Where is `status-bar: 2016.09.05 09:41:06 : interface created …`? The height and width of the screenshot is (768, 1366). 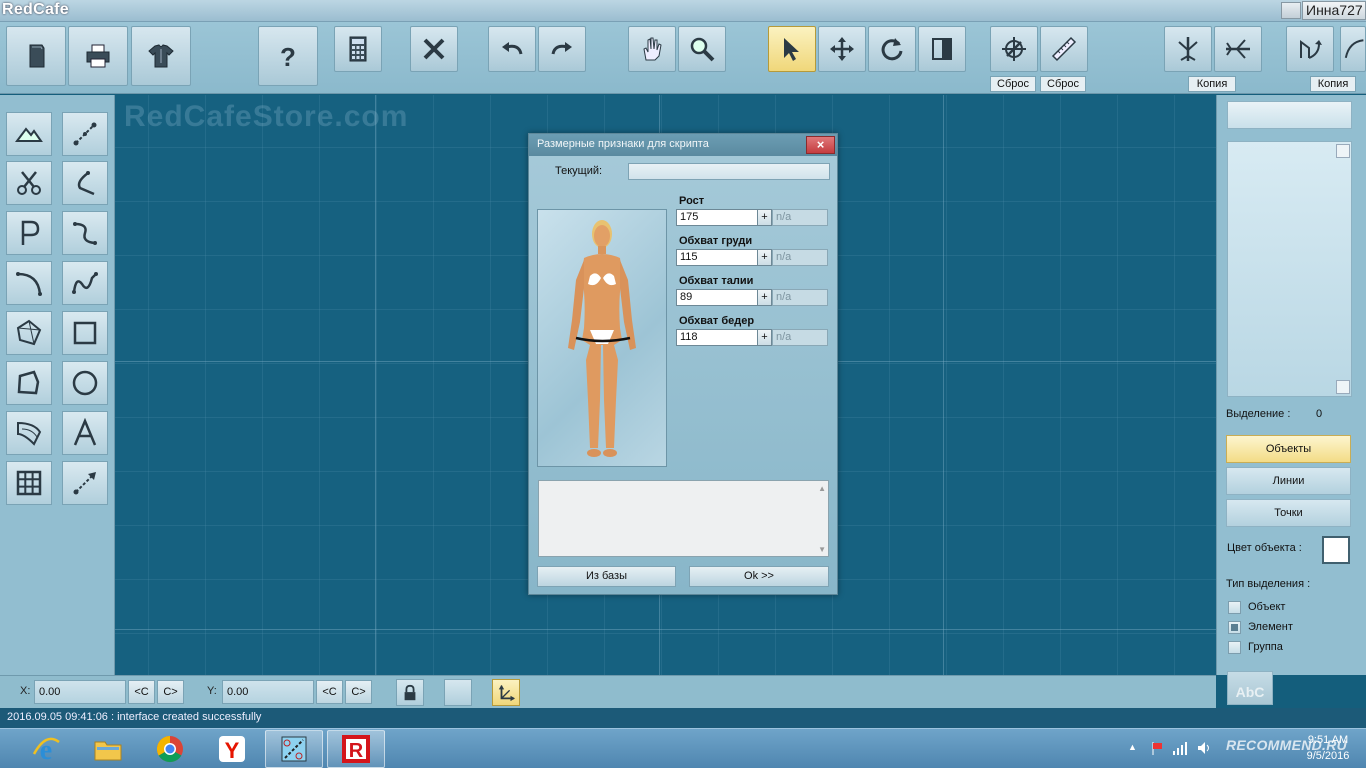
status-bar: 2016.09.05 09:41:06 : interface created … is located at coordinates (683, 718).